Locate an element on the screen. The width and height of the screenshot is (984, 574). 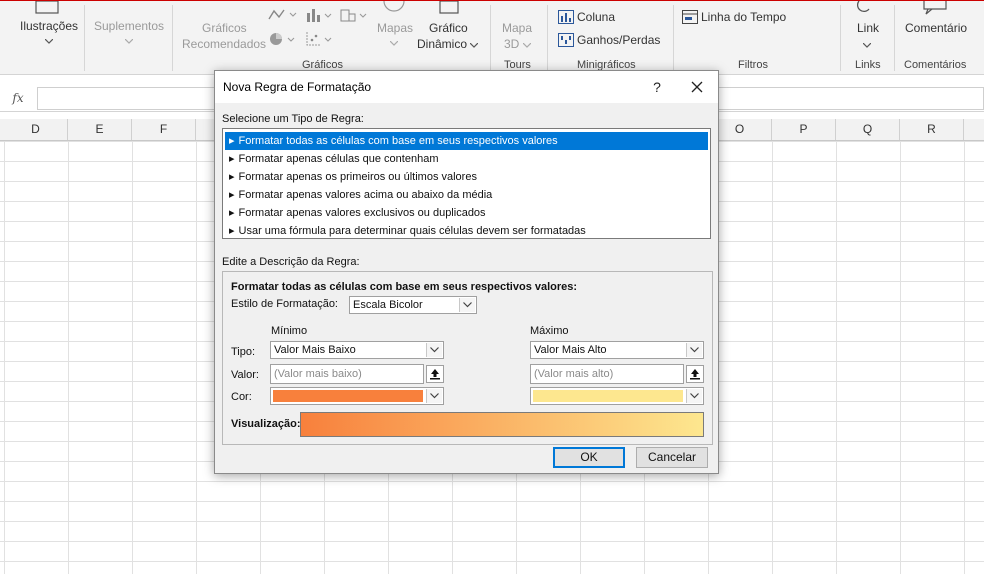
format-style-select: Escala Bicolor is located at coordinates (413, 305).